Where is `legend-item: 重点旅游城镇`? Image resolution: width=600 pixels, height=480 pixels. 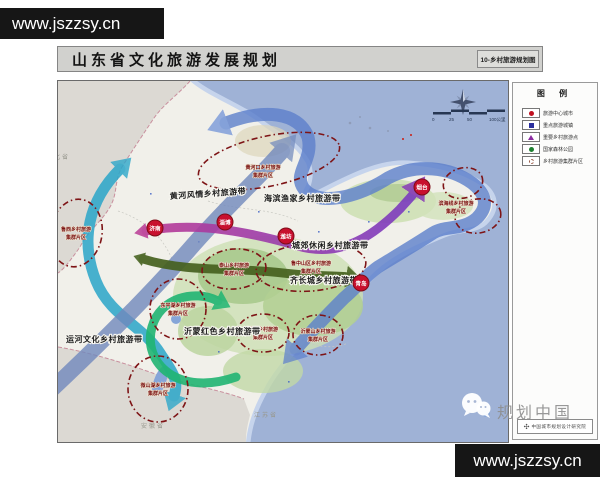
legend-item: 重点旅游城镇 is located at coordinates (559, 125).